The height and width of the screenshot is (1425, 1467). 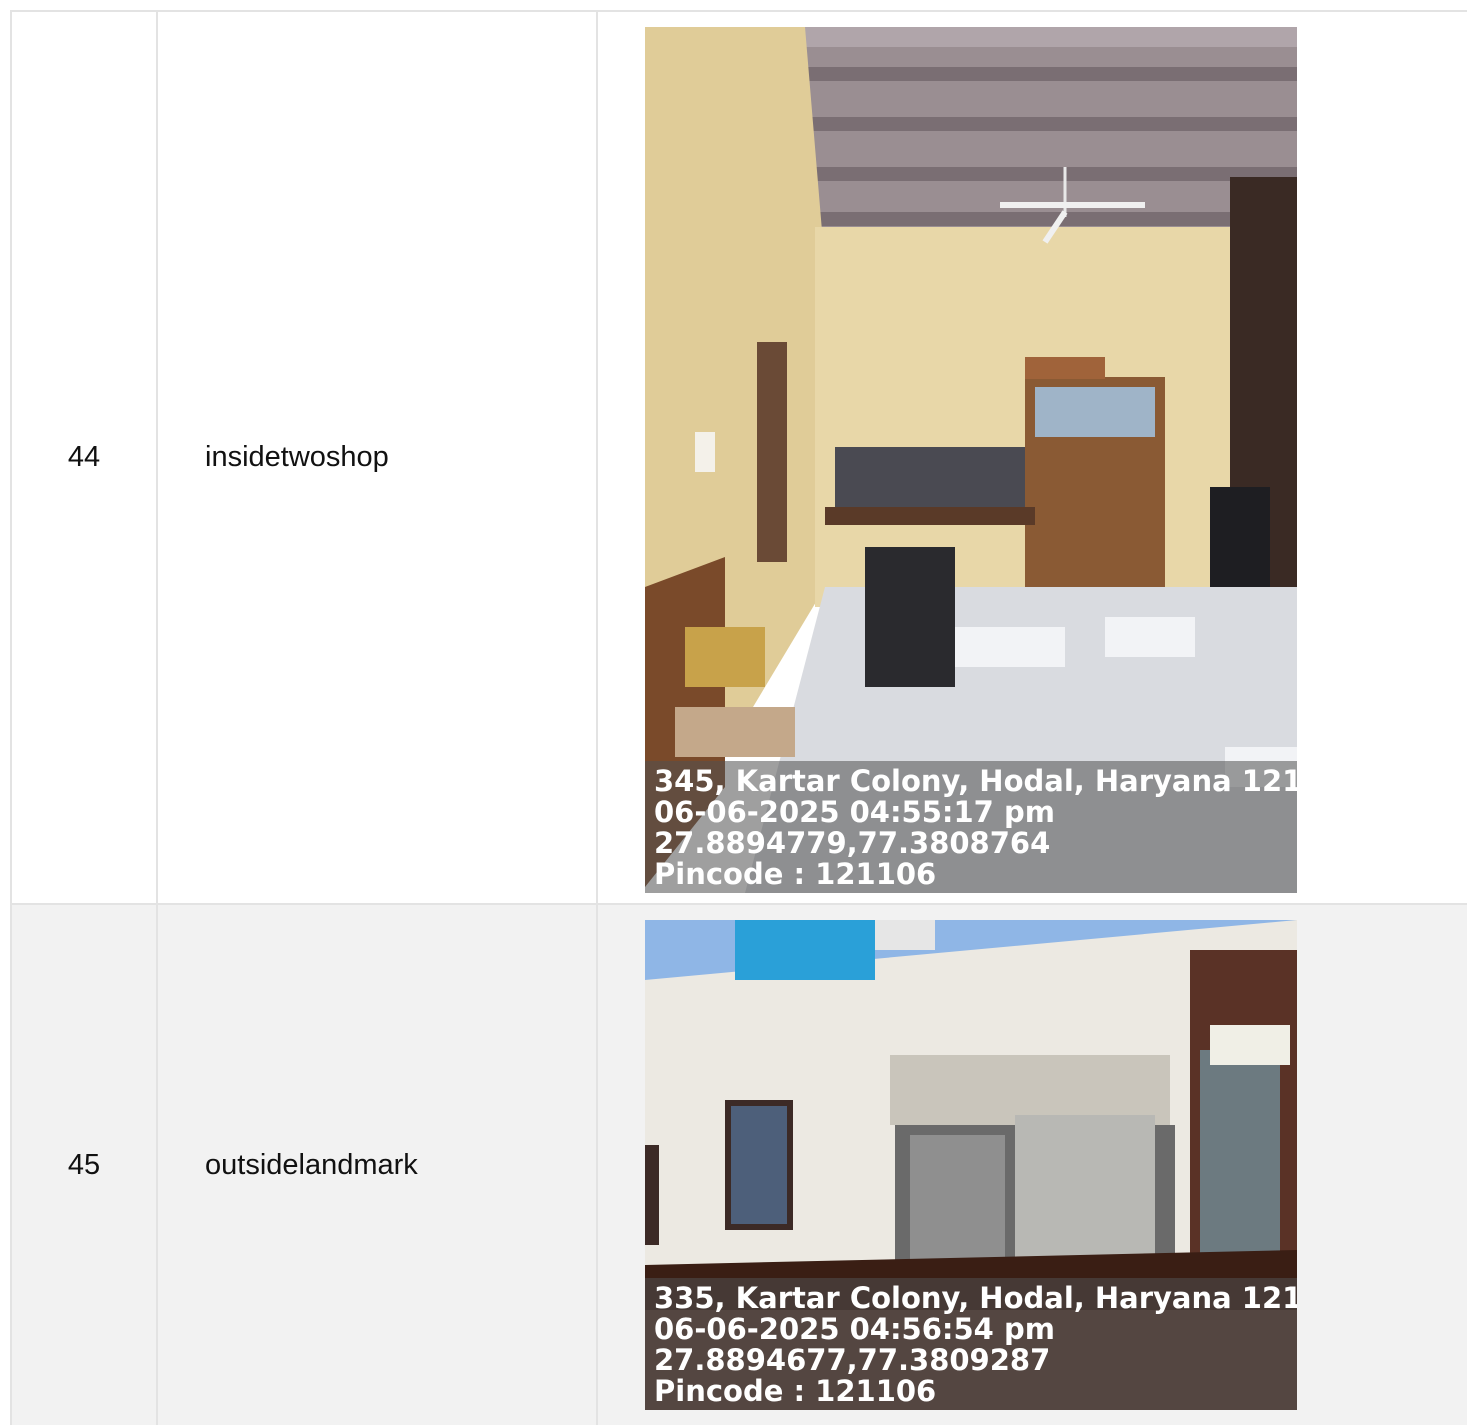 I want to click on row-index: 44, so click(x=85, y=457).